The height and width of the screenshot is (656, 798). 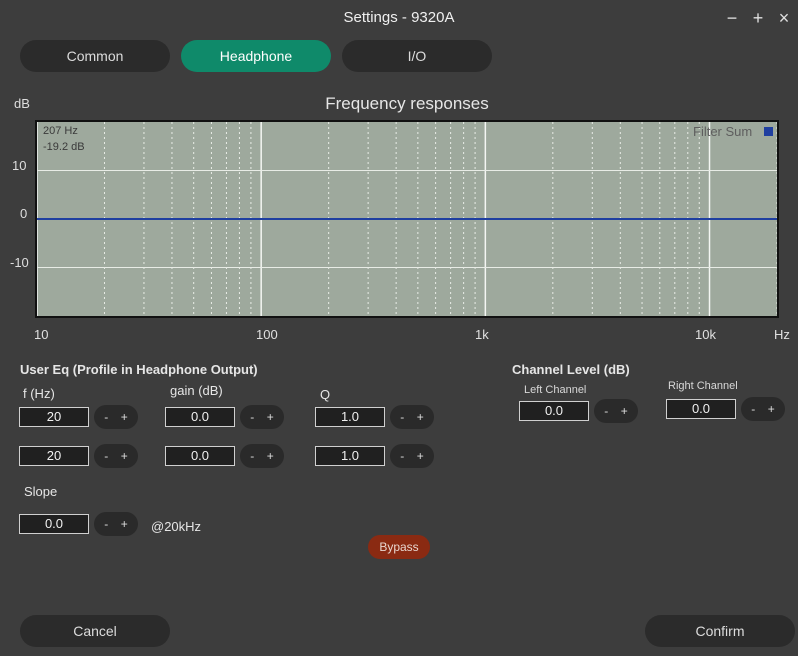 What do you see at coordinates (720, 631) in the screenshot?
I see `confirm-button: Confirm` at bounding box center [720, 631].